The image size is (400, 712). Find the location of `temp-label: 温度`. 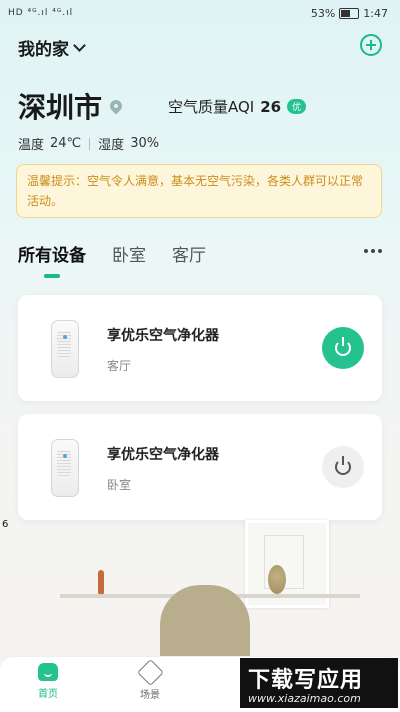

temp-label: 温度 is located at coordinates (31, 145).